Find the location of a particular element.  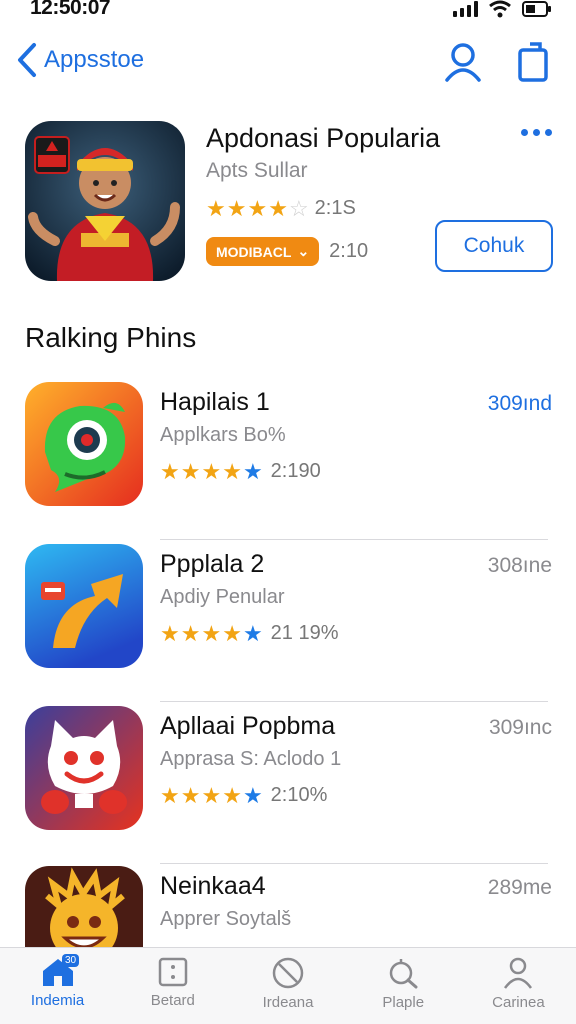

status-time: 12:50:07 is located at coordinates (70, 9).